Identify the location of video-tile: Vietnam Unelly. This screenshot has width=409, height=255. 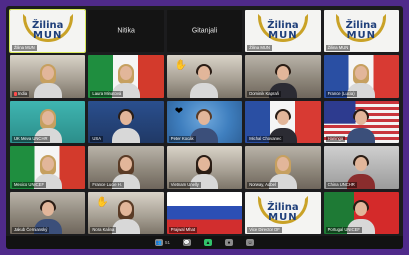
(204, 167).